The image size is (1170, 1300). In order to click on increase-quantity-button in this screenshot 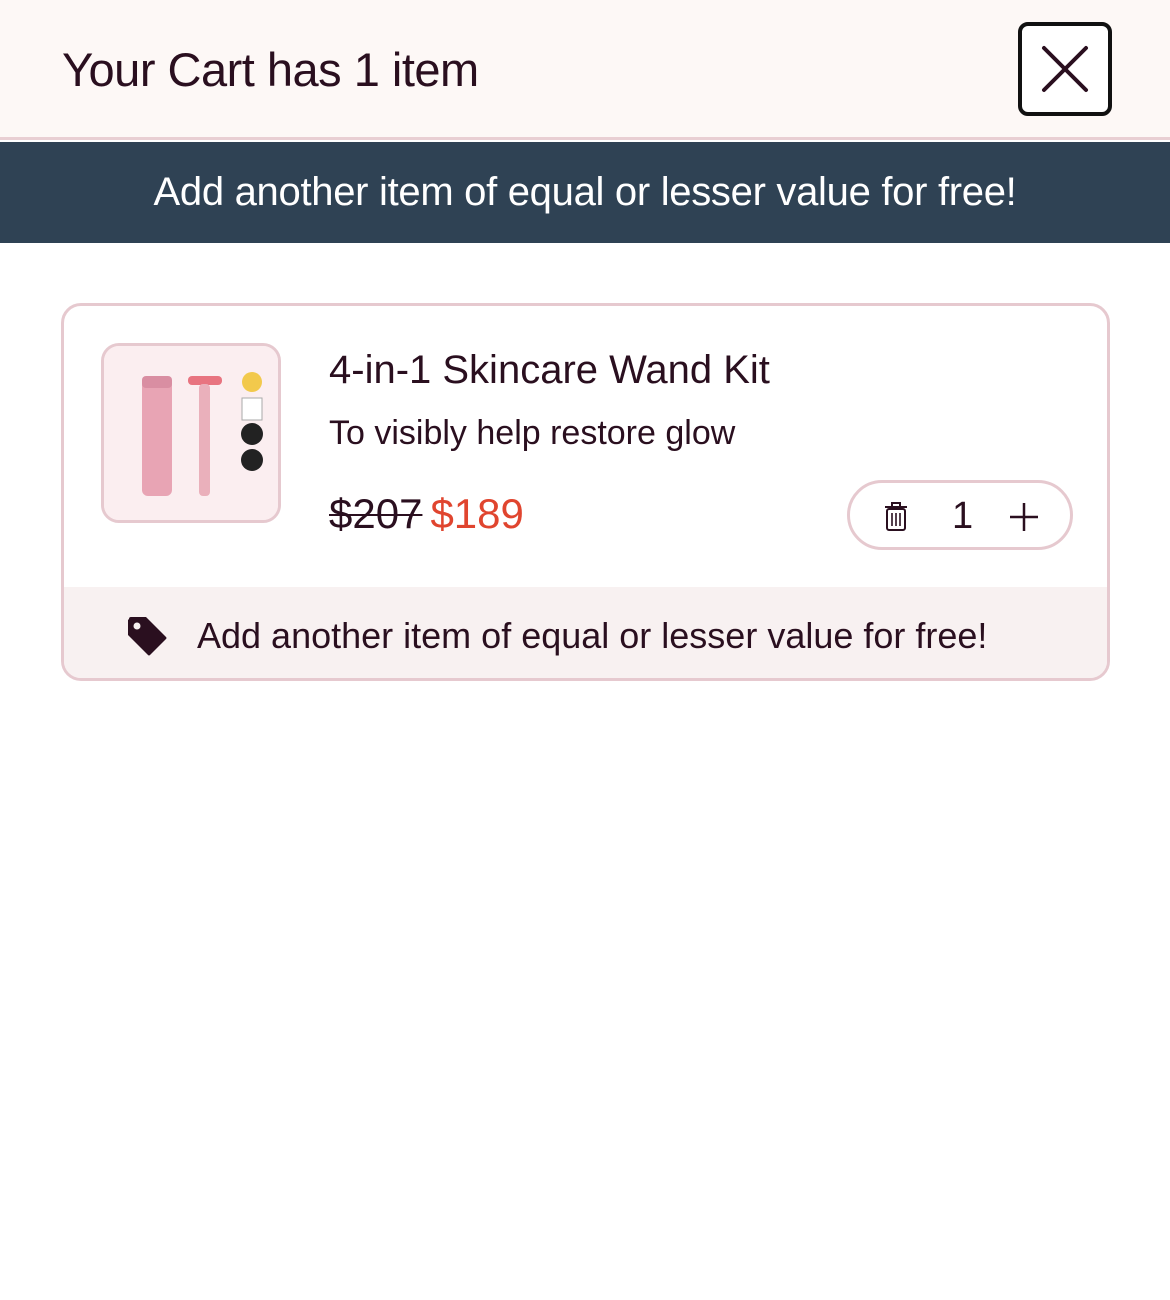, I will do `click(1024, 517)`.